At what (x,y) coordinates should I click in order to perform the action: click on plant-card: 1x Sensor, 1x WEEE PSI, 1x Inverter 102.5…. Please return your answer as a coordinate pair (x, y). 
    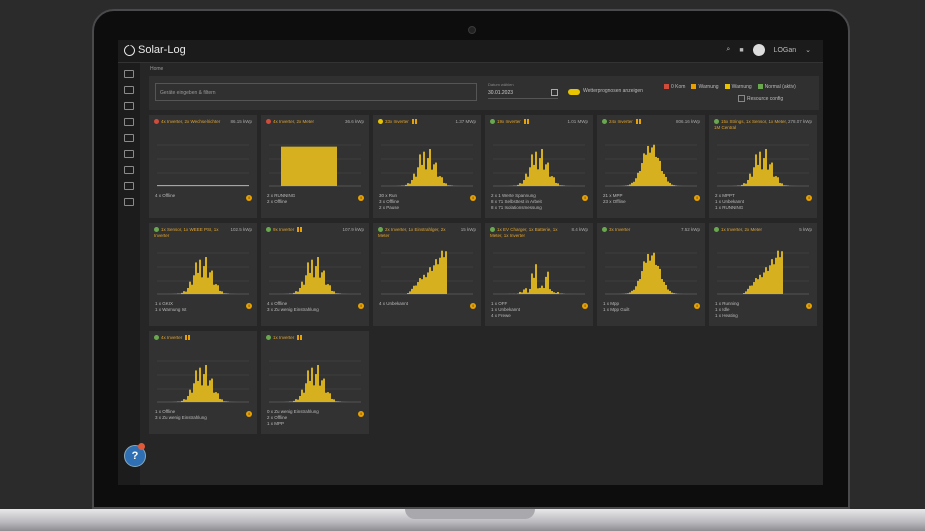
    Looking at the image, I should click on (203, 274).